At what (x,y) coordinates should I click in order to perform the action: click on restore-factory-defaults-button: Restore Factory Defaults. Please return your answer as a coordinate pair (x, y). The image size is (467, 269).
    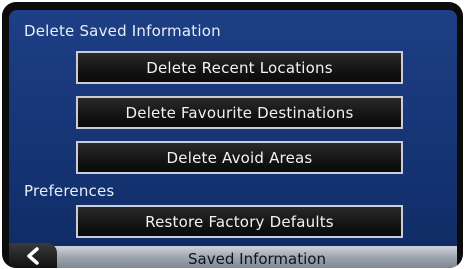
    Looking at the image, I should click on (239, 221).